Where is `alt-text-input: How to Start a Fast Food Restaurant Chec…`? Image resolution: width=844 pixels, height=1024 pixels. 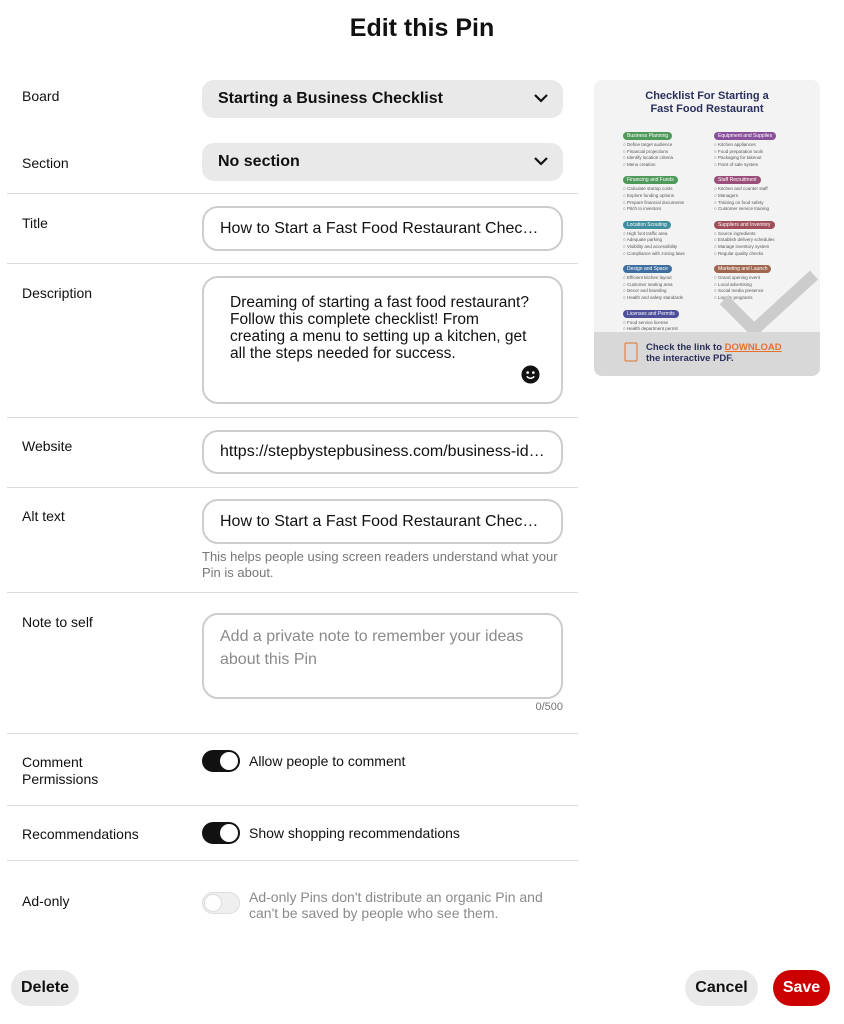 alt-text-input: How to Start a Fast Food Restaurant Chec… is located at coordinates (382, 521).